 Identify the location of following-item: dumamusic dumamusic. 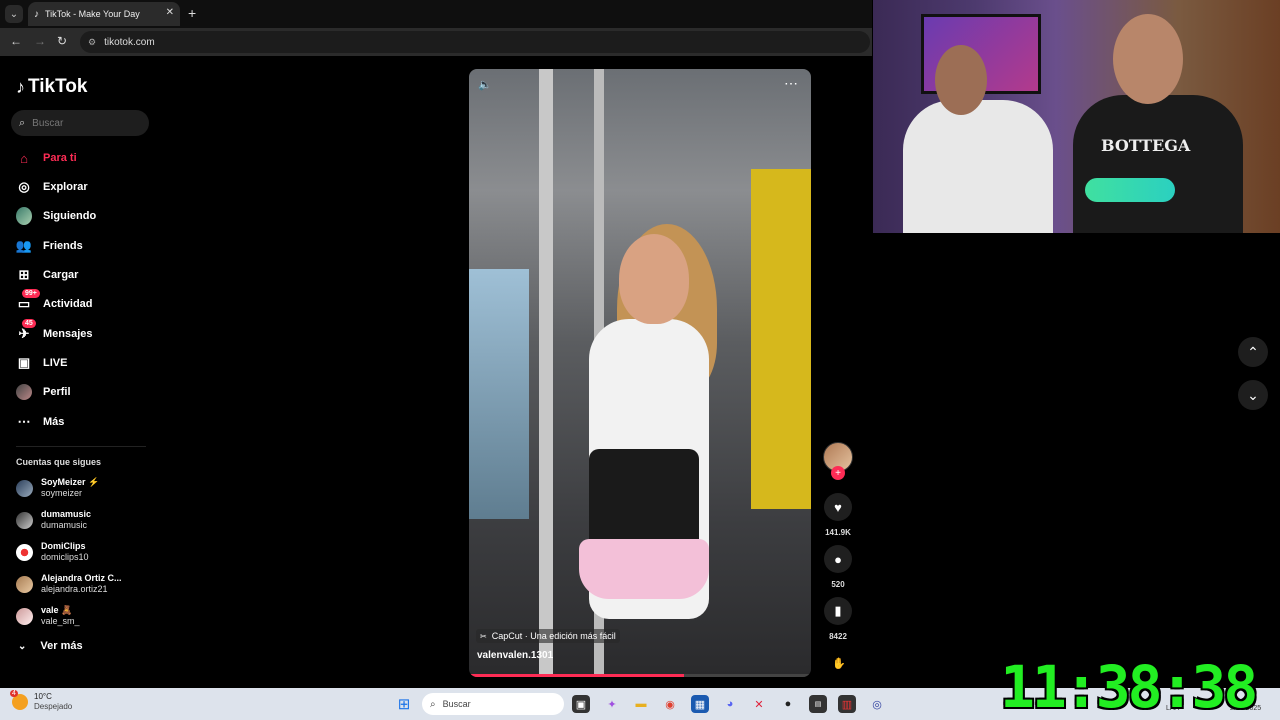
(53, 520).